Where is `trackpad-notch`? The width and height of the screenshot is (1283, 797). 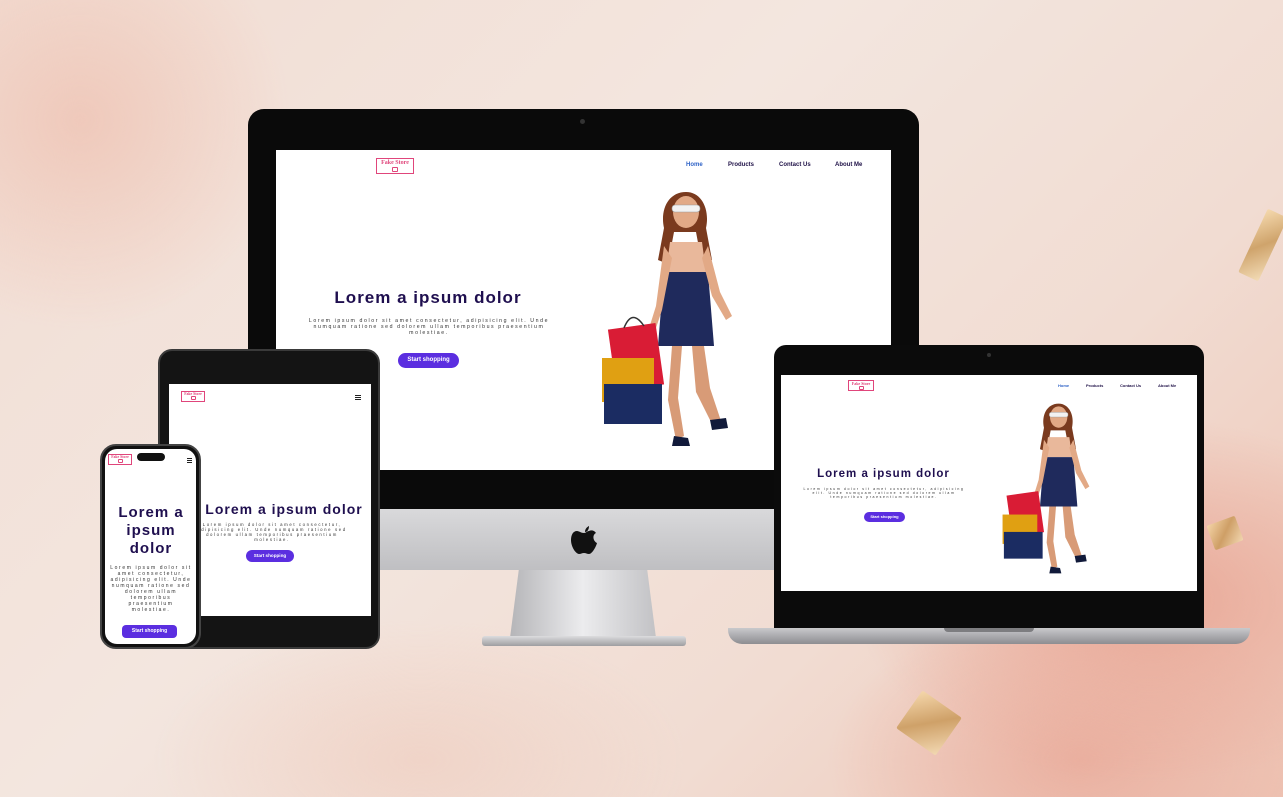 trackpad-notch is located at coordinates (989, 630).